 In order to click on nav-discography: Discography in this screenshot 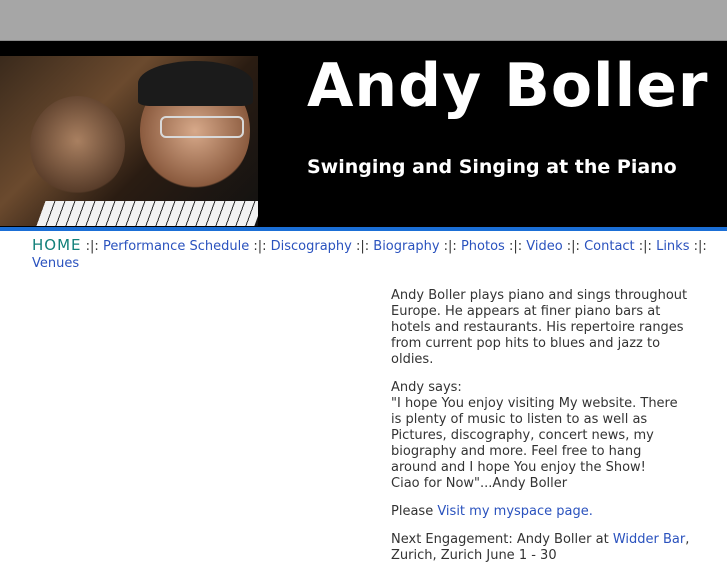, I will do `click(311, 246)`.